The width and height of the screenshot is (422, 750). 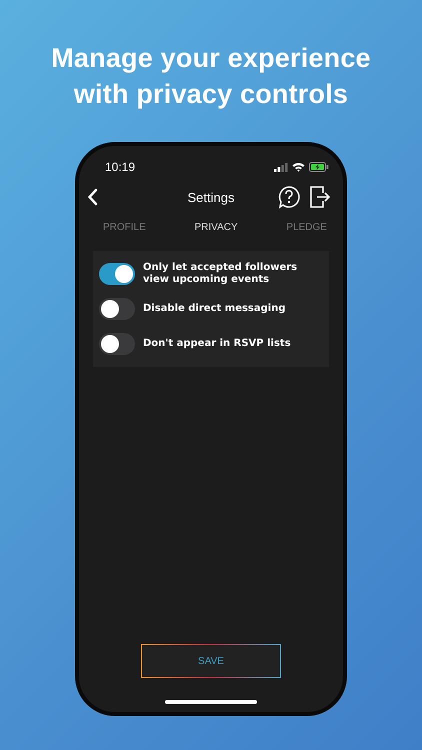 I want to click on logout-button, so click(x=320, y=197).